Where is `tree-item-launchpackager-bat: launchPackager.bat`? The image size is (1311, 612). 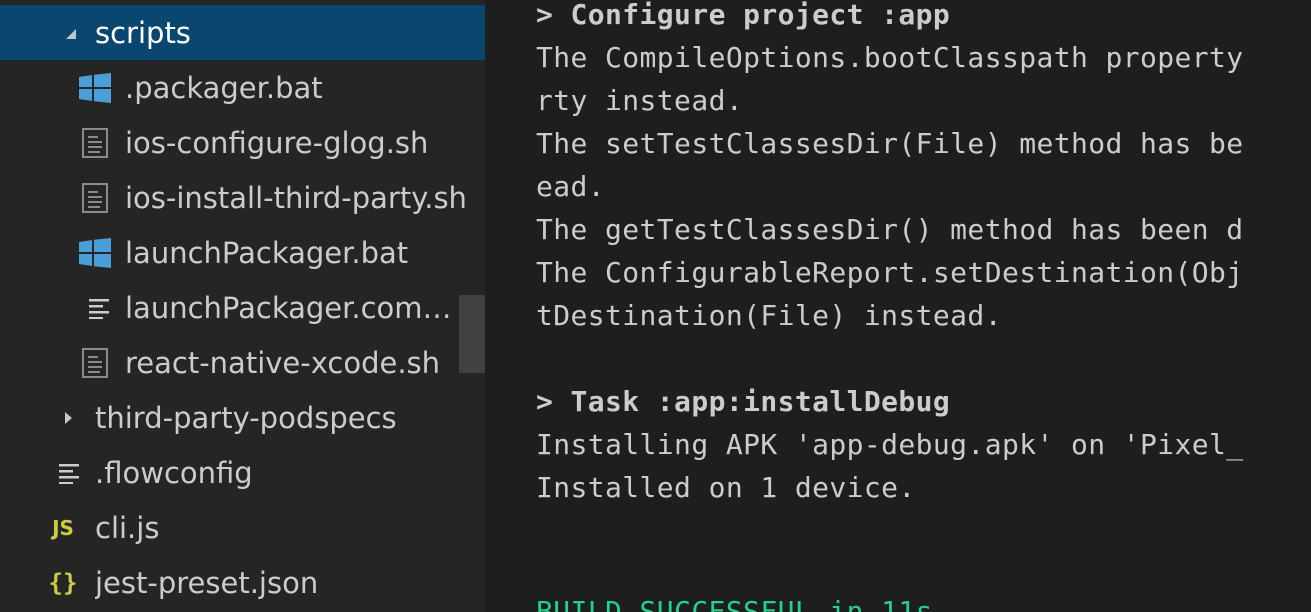
tree-item-launchpackager-bat: launchPackager.bat is located at coordinates (242, 252).